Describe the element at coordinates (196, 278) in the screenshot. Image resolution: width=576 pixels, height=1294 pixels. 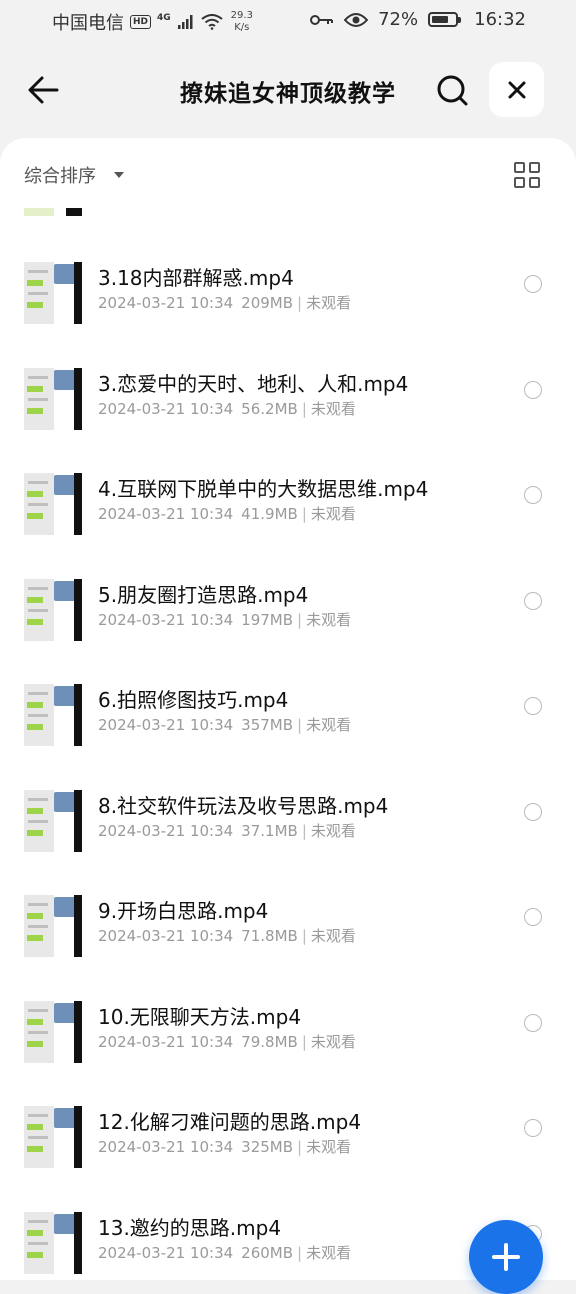
I see `file-name: 3.18内部群解惑.mp4` at that location.